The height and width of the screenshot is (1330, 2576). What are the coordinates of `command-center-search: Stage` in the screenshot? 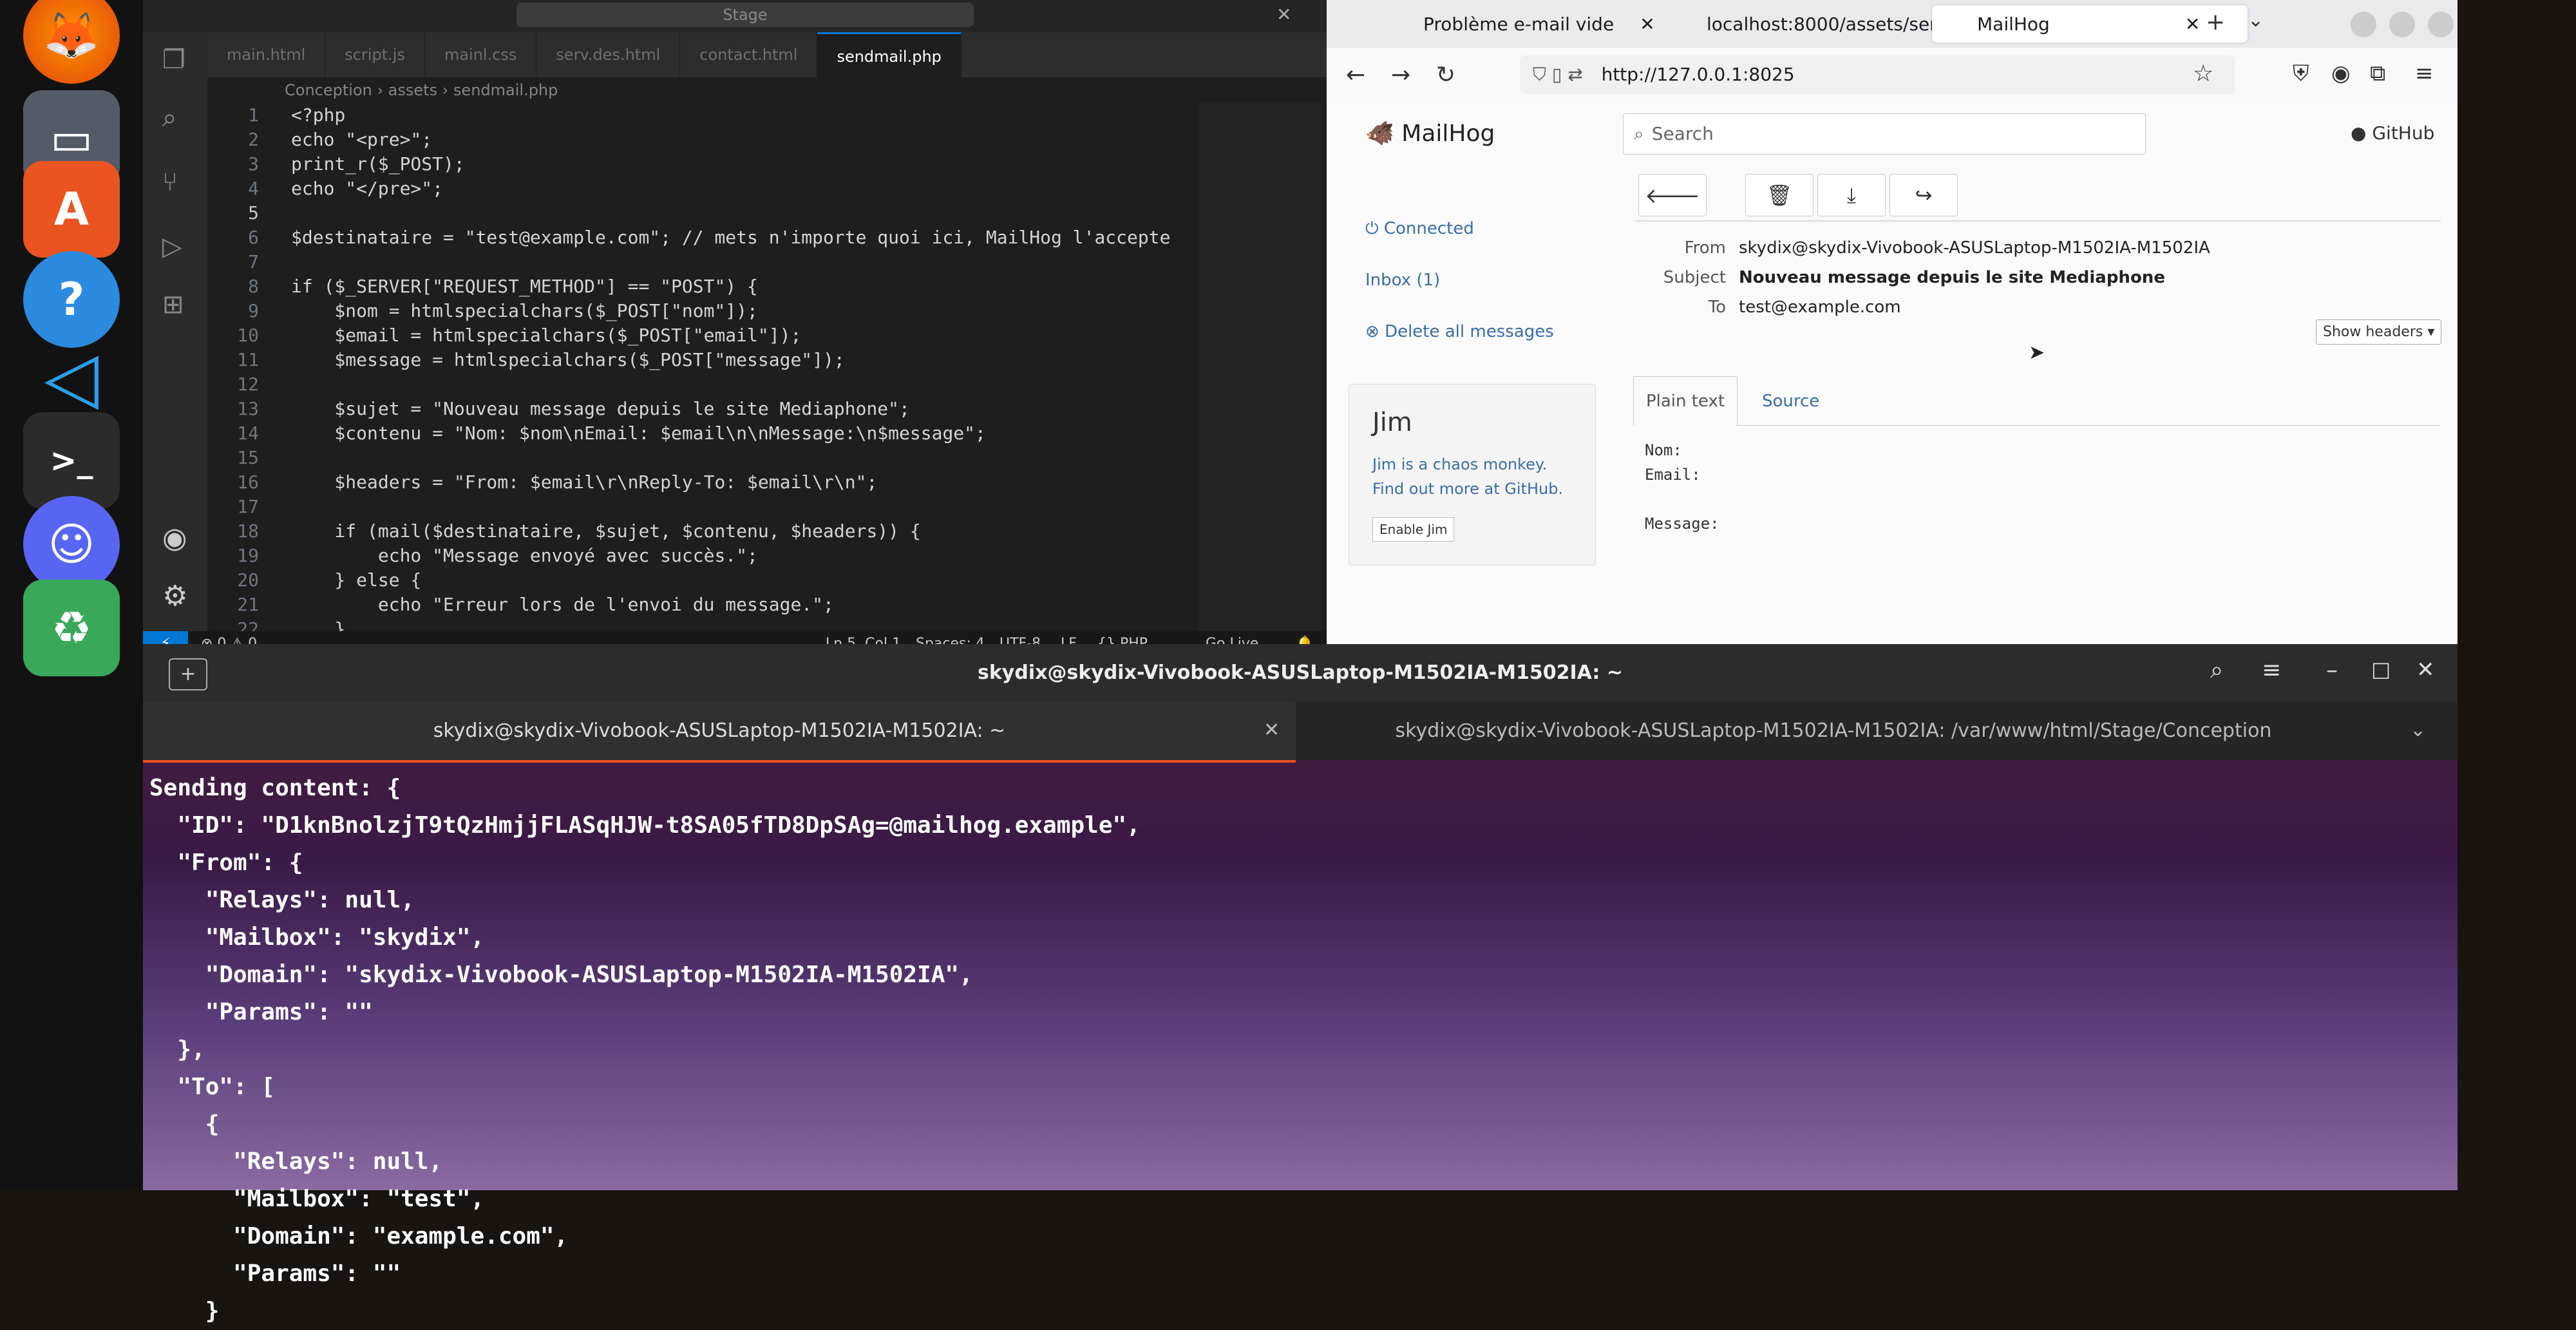 It's located at (745, 15).